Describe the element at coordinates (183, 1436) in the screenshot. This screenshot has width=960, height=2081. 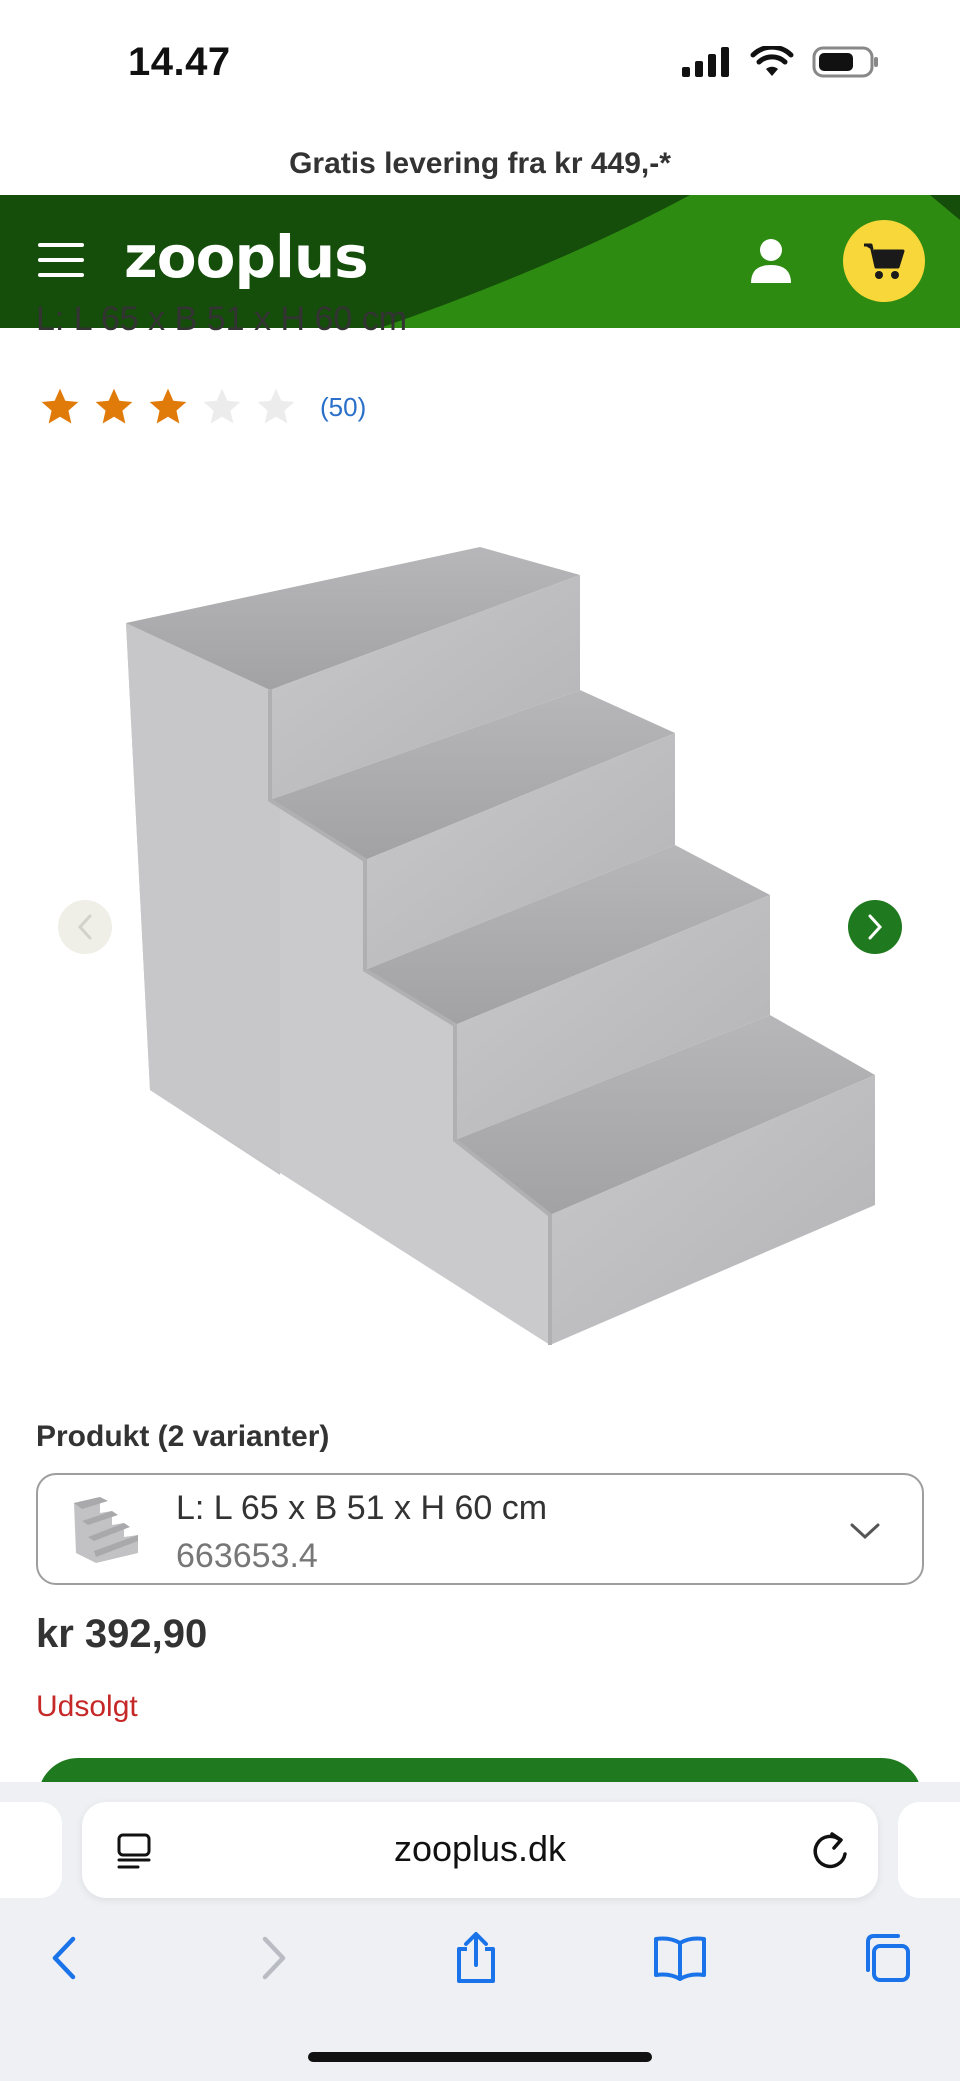
I see `variant-label: Produkt (2 varianter)` at that location.